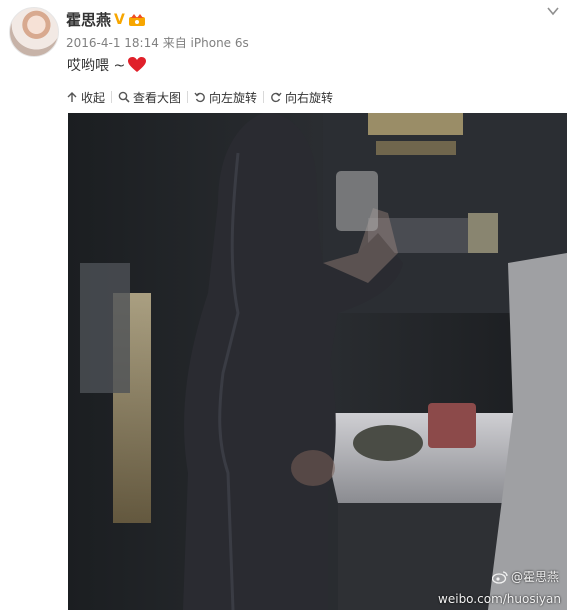 The width and height of the screenshot is (567, 610). What do you see at coordinates (220, 43) in the screenshot?
I see `post-source-device: iPhone 6s` at bounding box center [220, 43].